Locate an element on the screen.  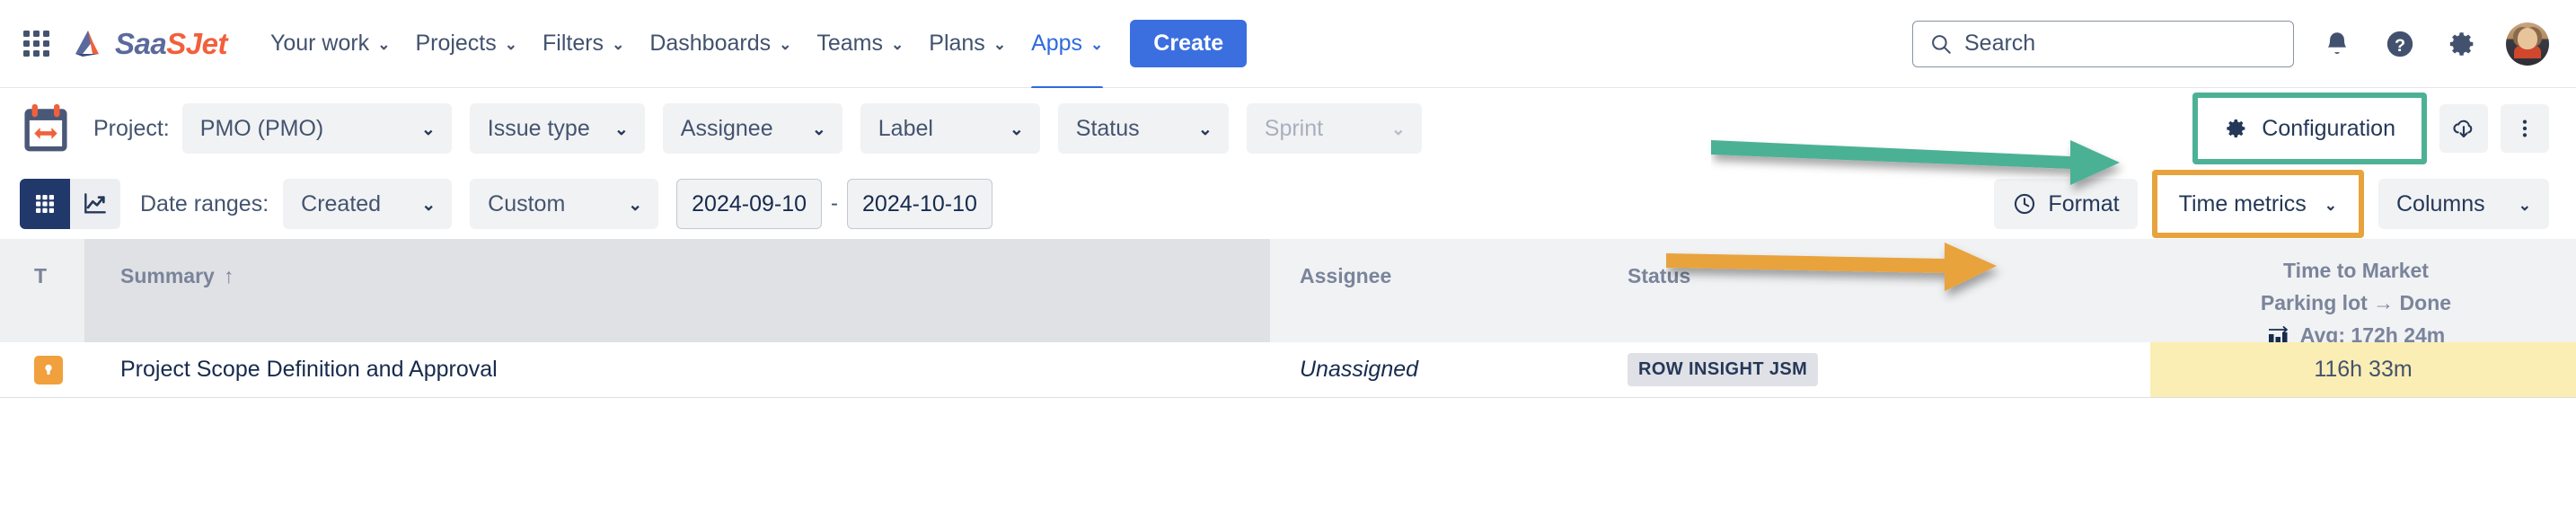
chart-view-icon is located at coordinates (95, 203).